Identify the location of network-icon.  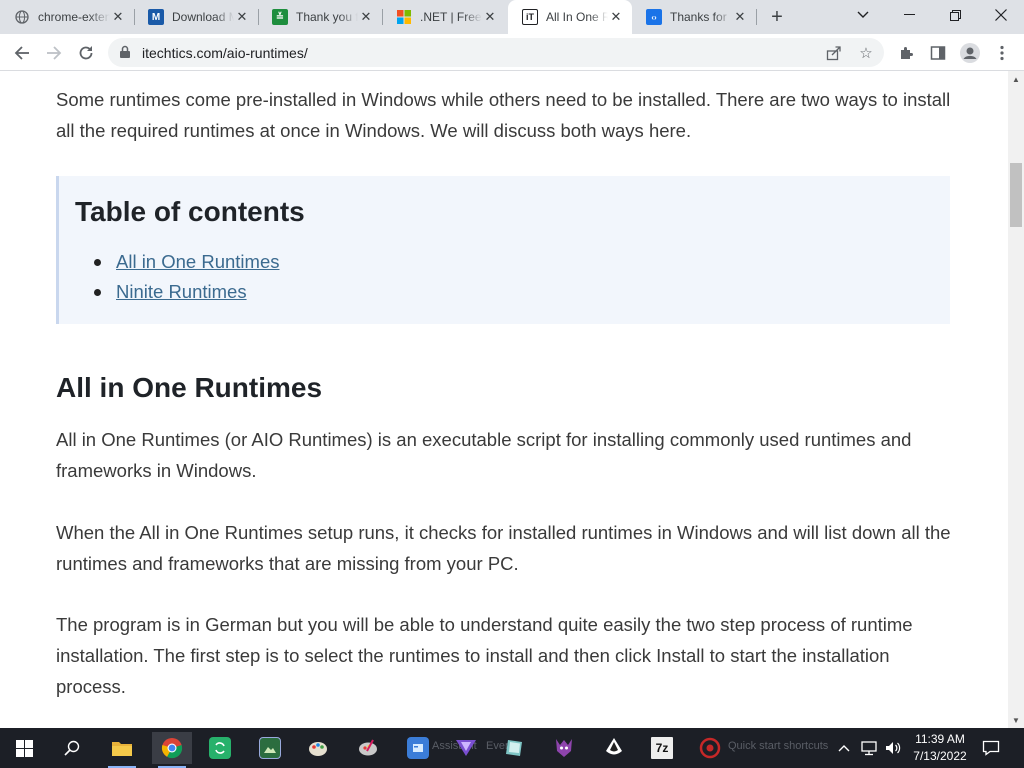
(869, 748).